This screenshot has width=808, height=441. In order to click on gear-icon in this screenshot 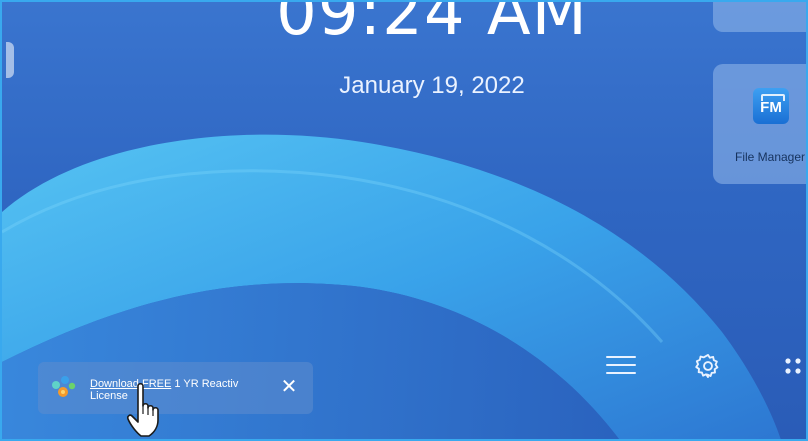, I will do `click(708, 366)`.